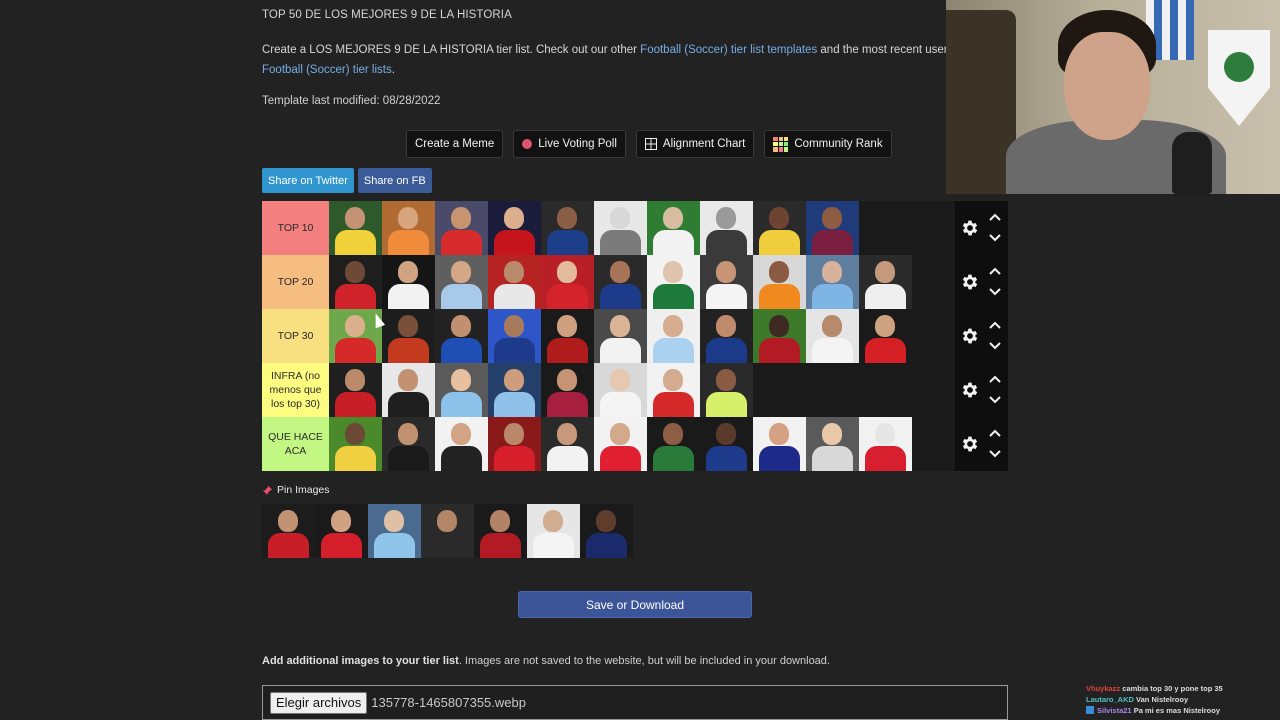 The width and height of the screenshot is (1280, 720). Describe the element at coordinates (295, 336) in the screenshot. I see `tier-label: TOP 30` at that location.